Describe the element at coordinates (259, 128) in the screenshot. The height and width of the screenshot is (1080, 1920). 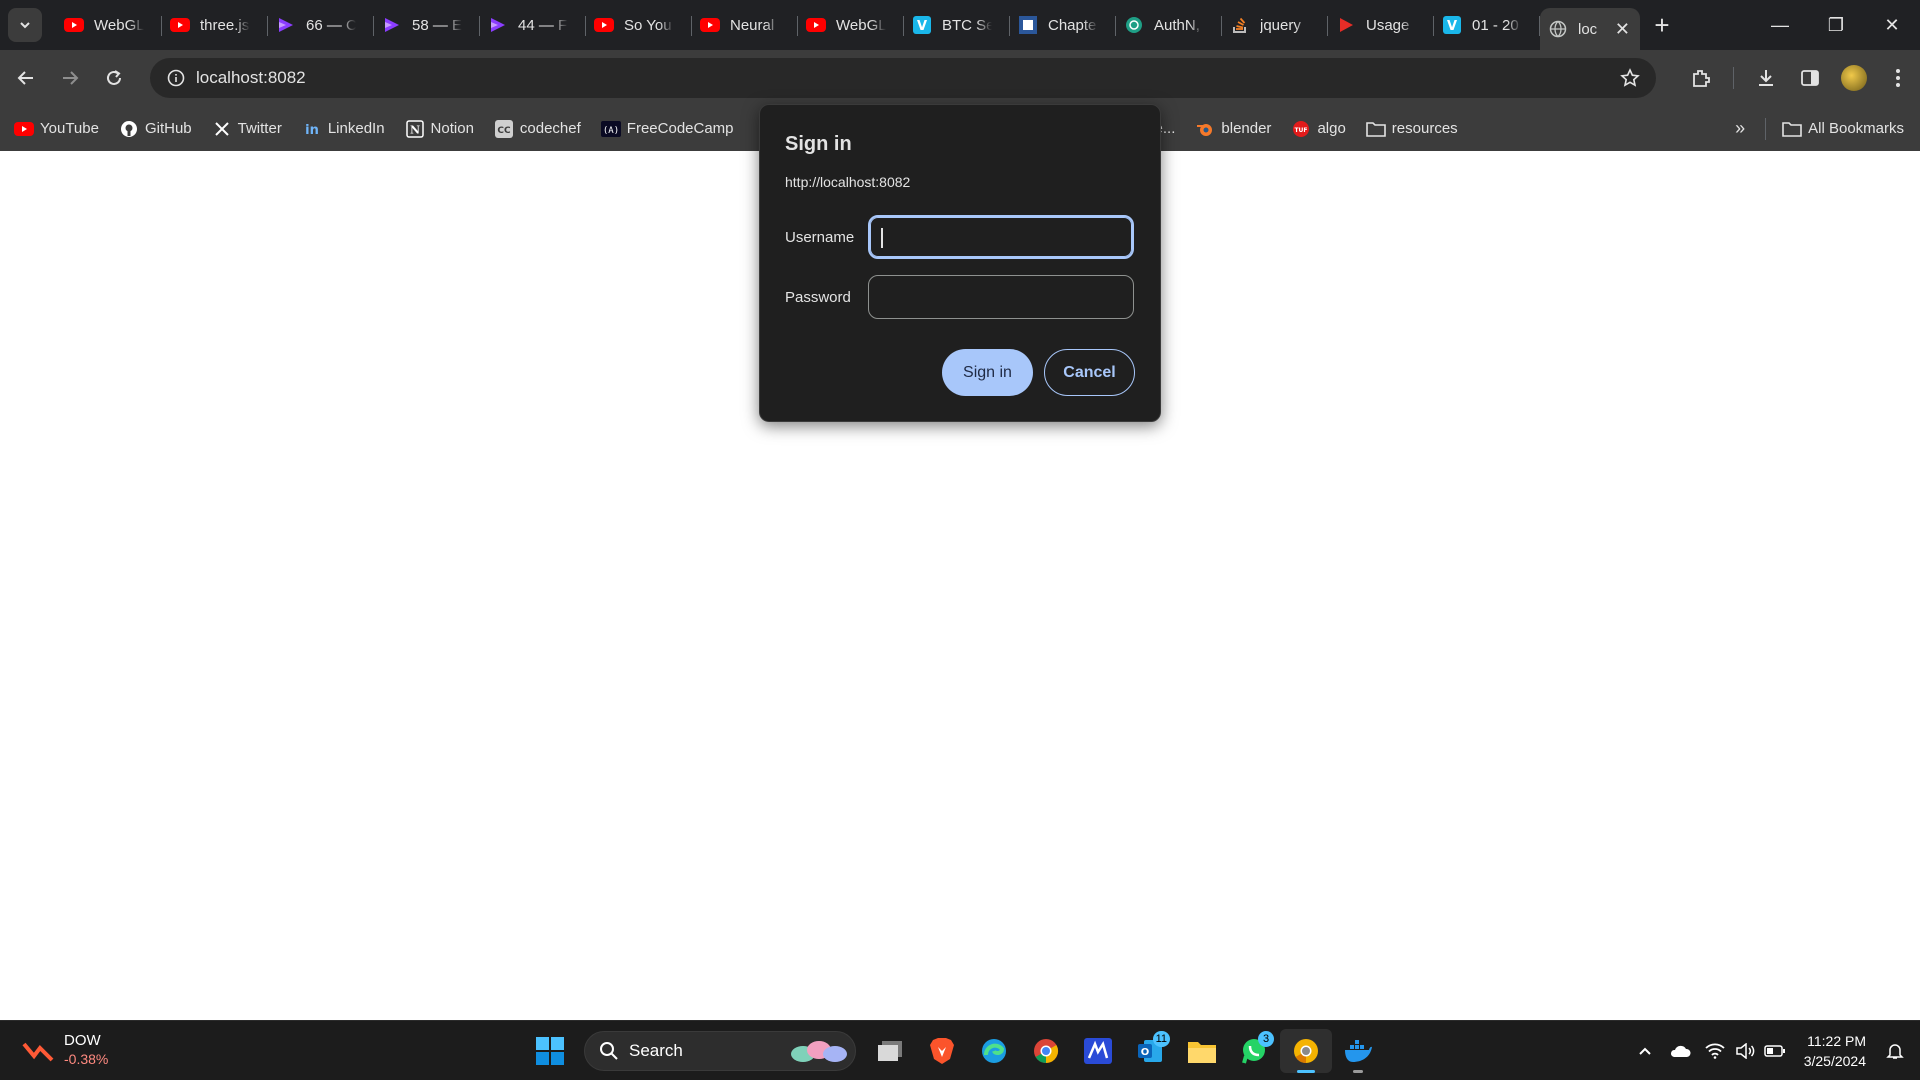
I see `bookmark-label: Twitter` at that location.